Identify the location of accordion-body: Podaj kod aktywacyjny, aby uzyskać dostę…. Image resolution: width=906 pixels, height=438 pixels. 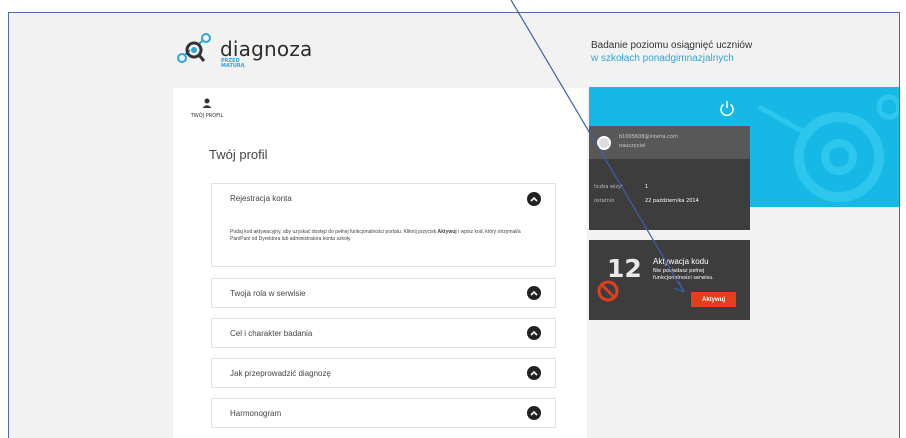
(385, 236).